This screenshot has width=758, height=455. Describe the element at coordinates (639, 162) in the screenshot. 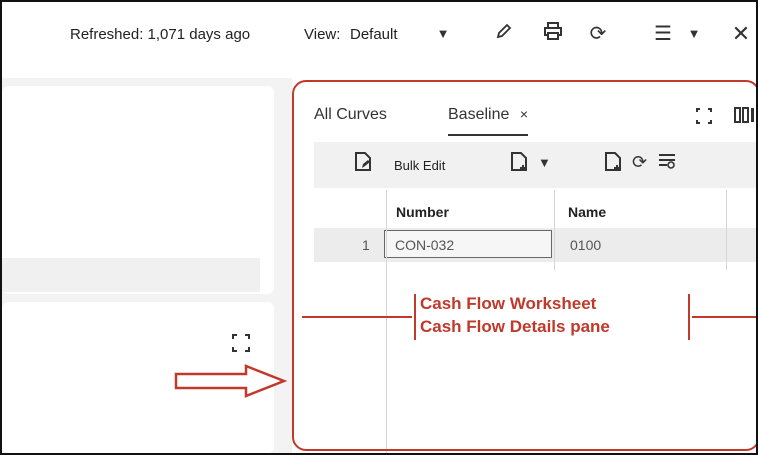

I see `toolbar-refresh-icon: ⟳` at that location.